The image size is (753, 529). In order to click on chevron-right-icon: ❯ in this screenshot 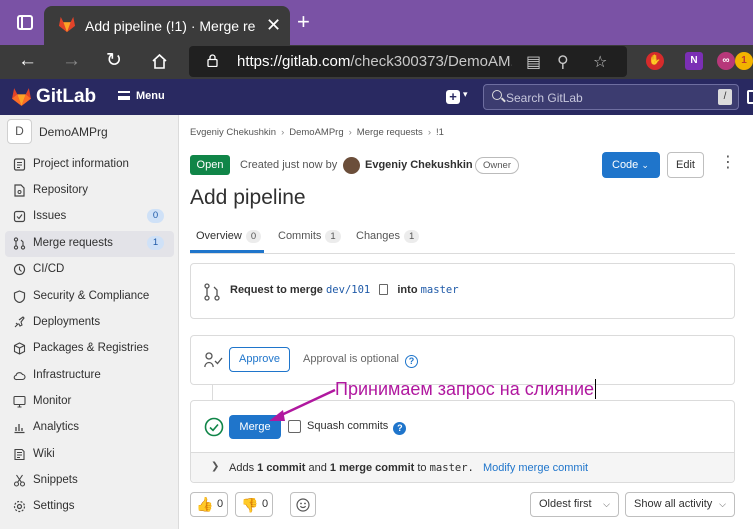, I will do `click(215, 466)`.